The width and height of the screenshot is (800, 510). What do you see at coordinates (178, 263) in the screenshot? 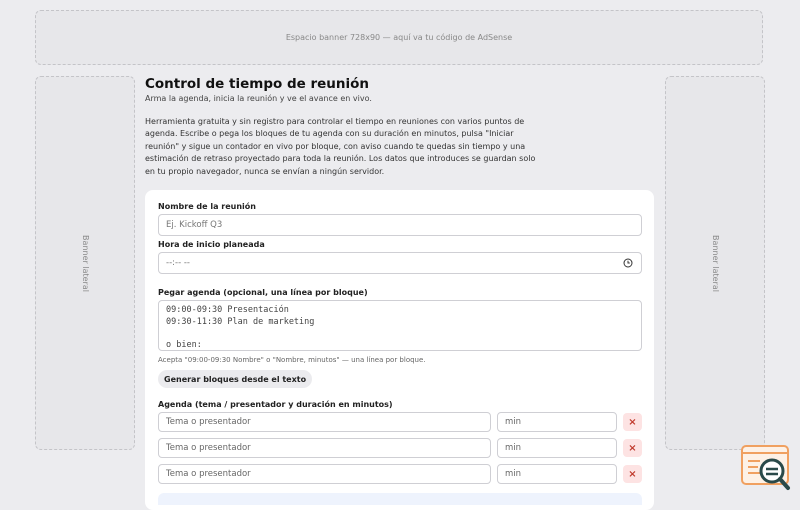
I see `start-time-value: --:-- --` at bounding box center [178, 263].